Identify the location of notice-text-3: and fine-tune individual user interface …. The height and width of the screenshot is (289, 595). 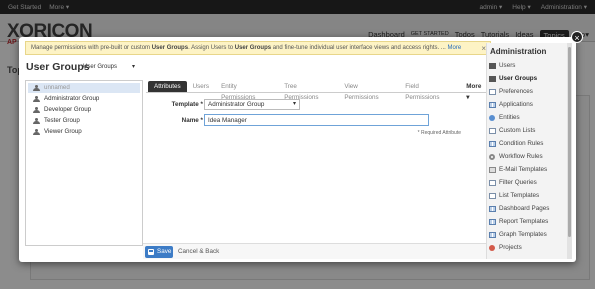
(358, 48).